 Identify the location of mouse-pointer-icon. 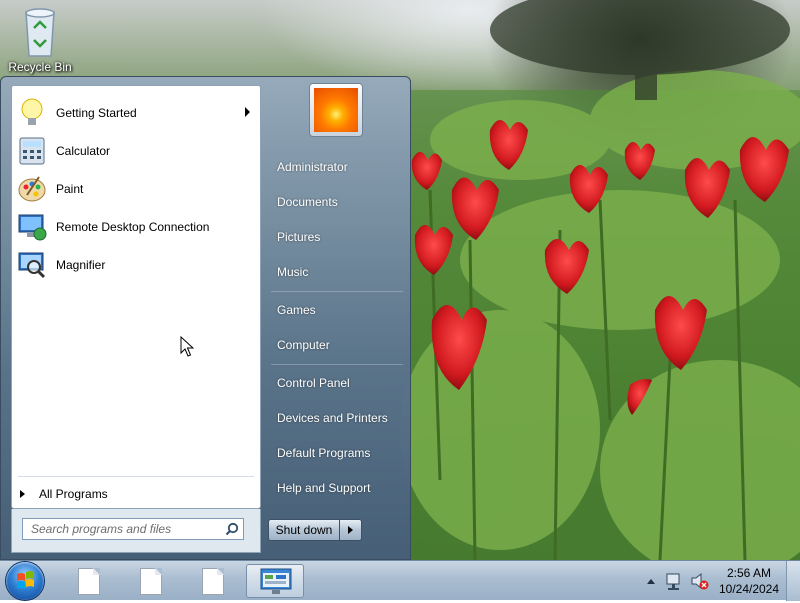
(187, 346).